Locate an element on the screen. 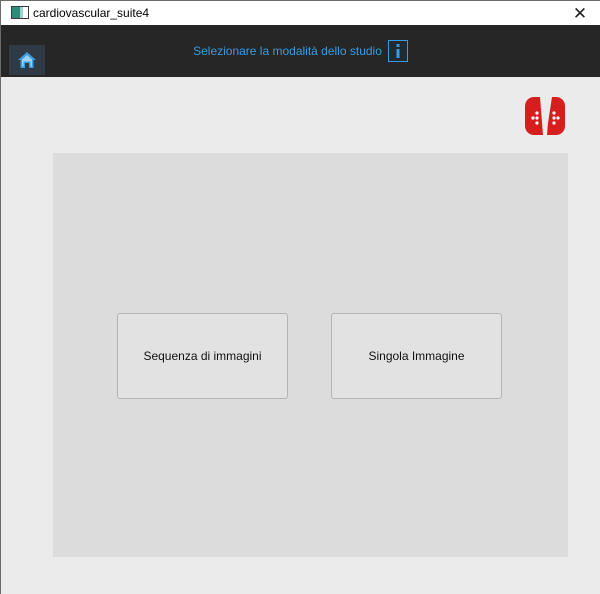  window-title: cardiovascular_suite4 is located at coordinates (91, 13).